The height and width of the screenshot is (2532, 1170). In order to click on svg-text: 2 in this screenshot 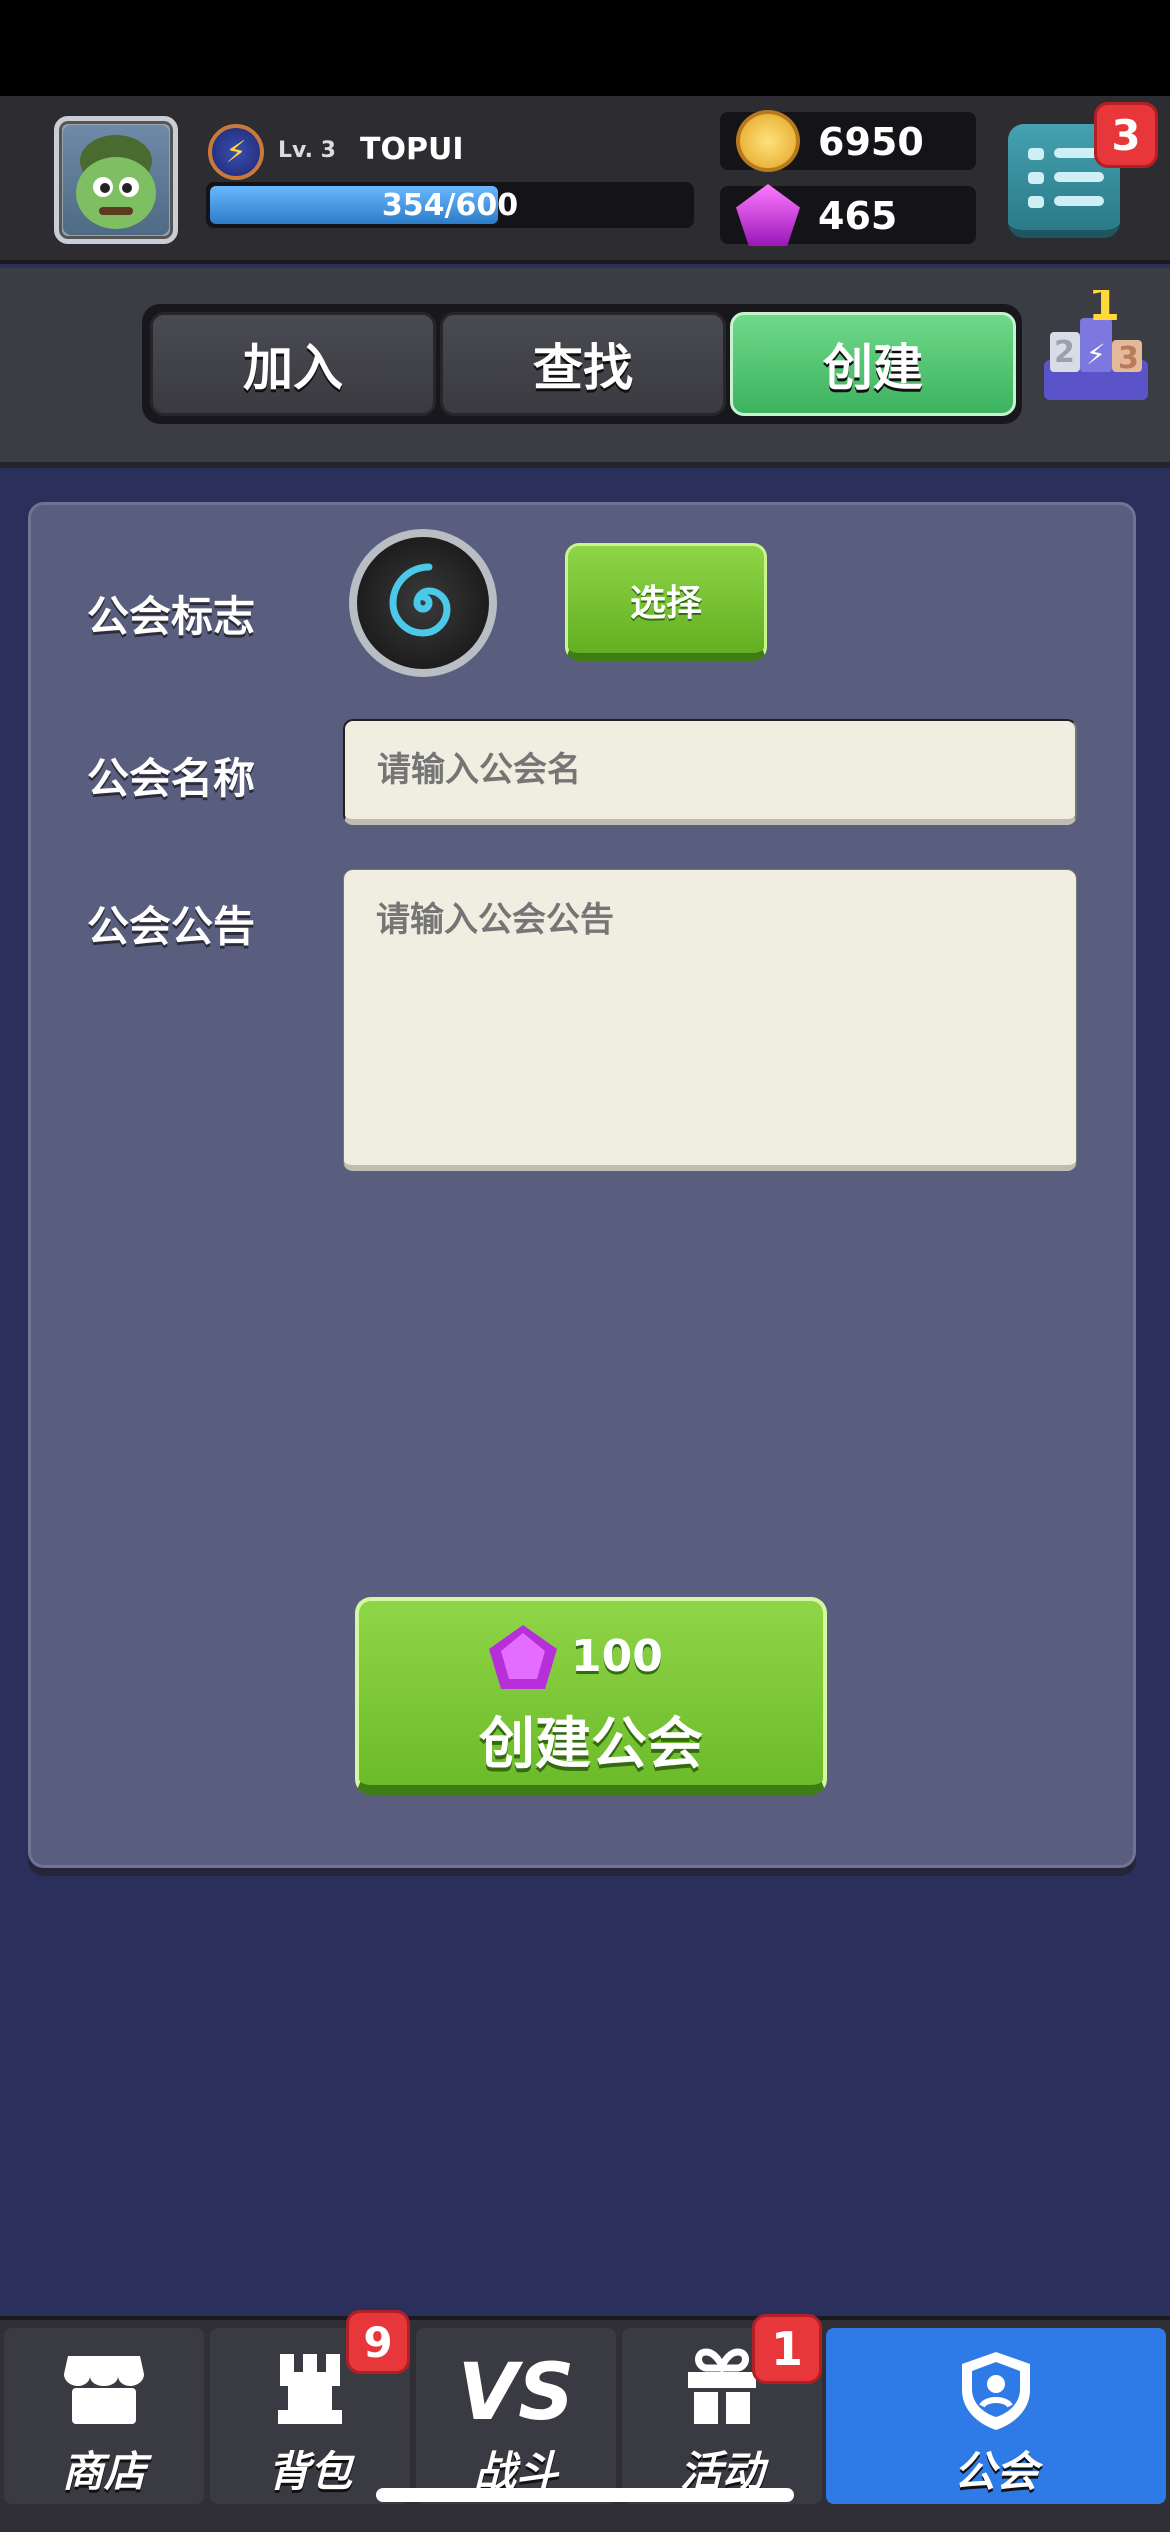, I will do `click(1064, 352)`.